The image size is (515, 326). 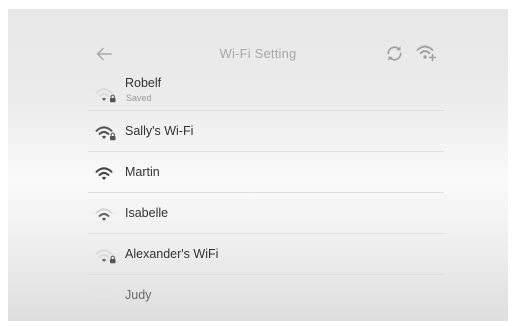 I want to click on network-name: Judy, so click(x=138, y=295).